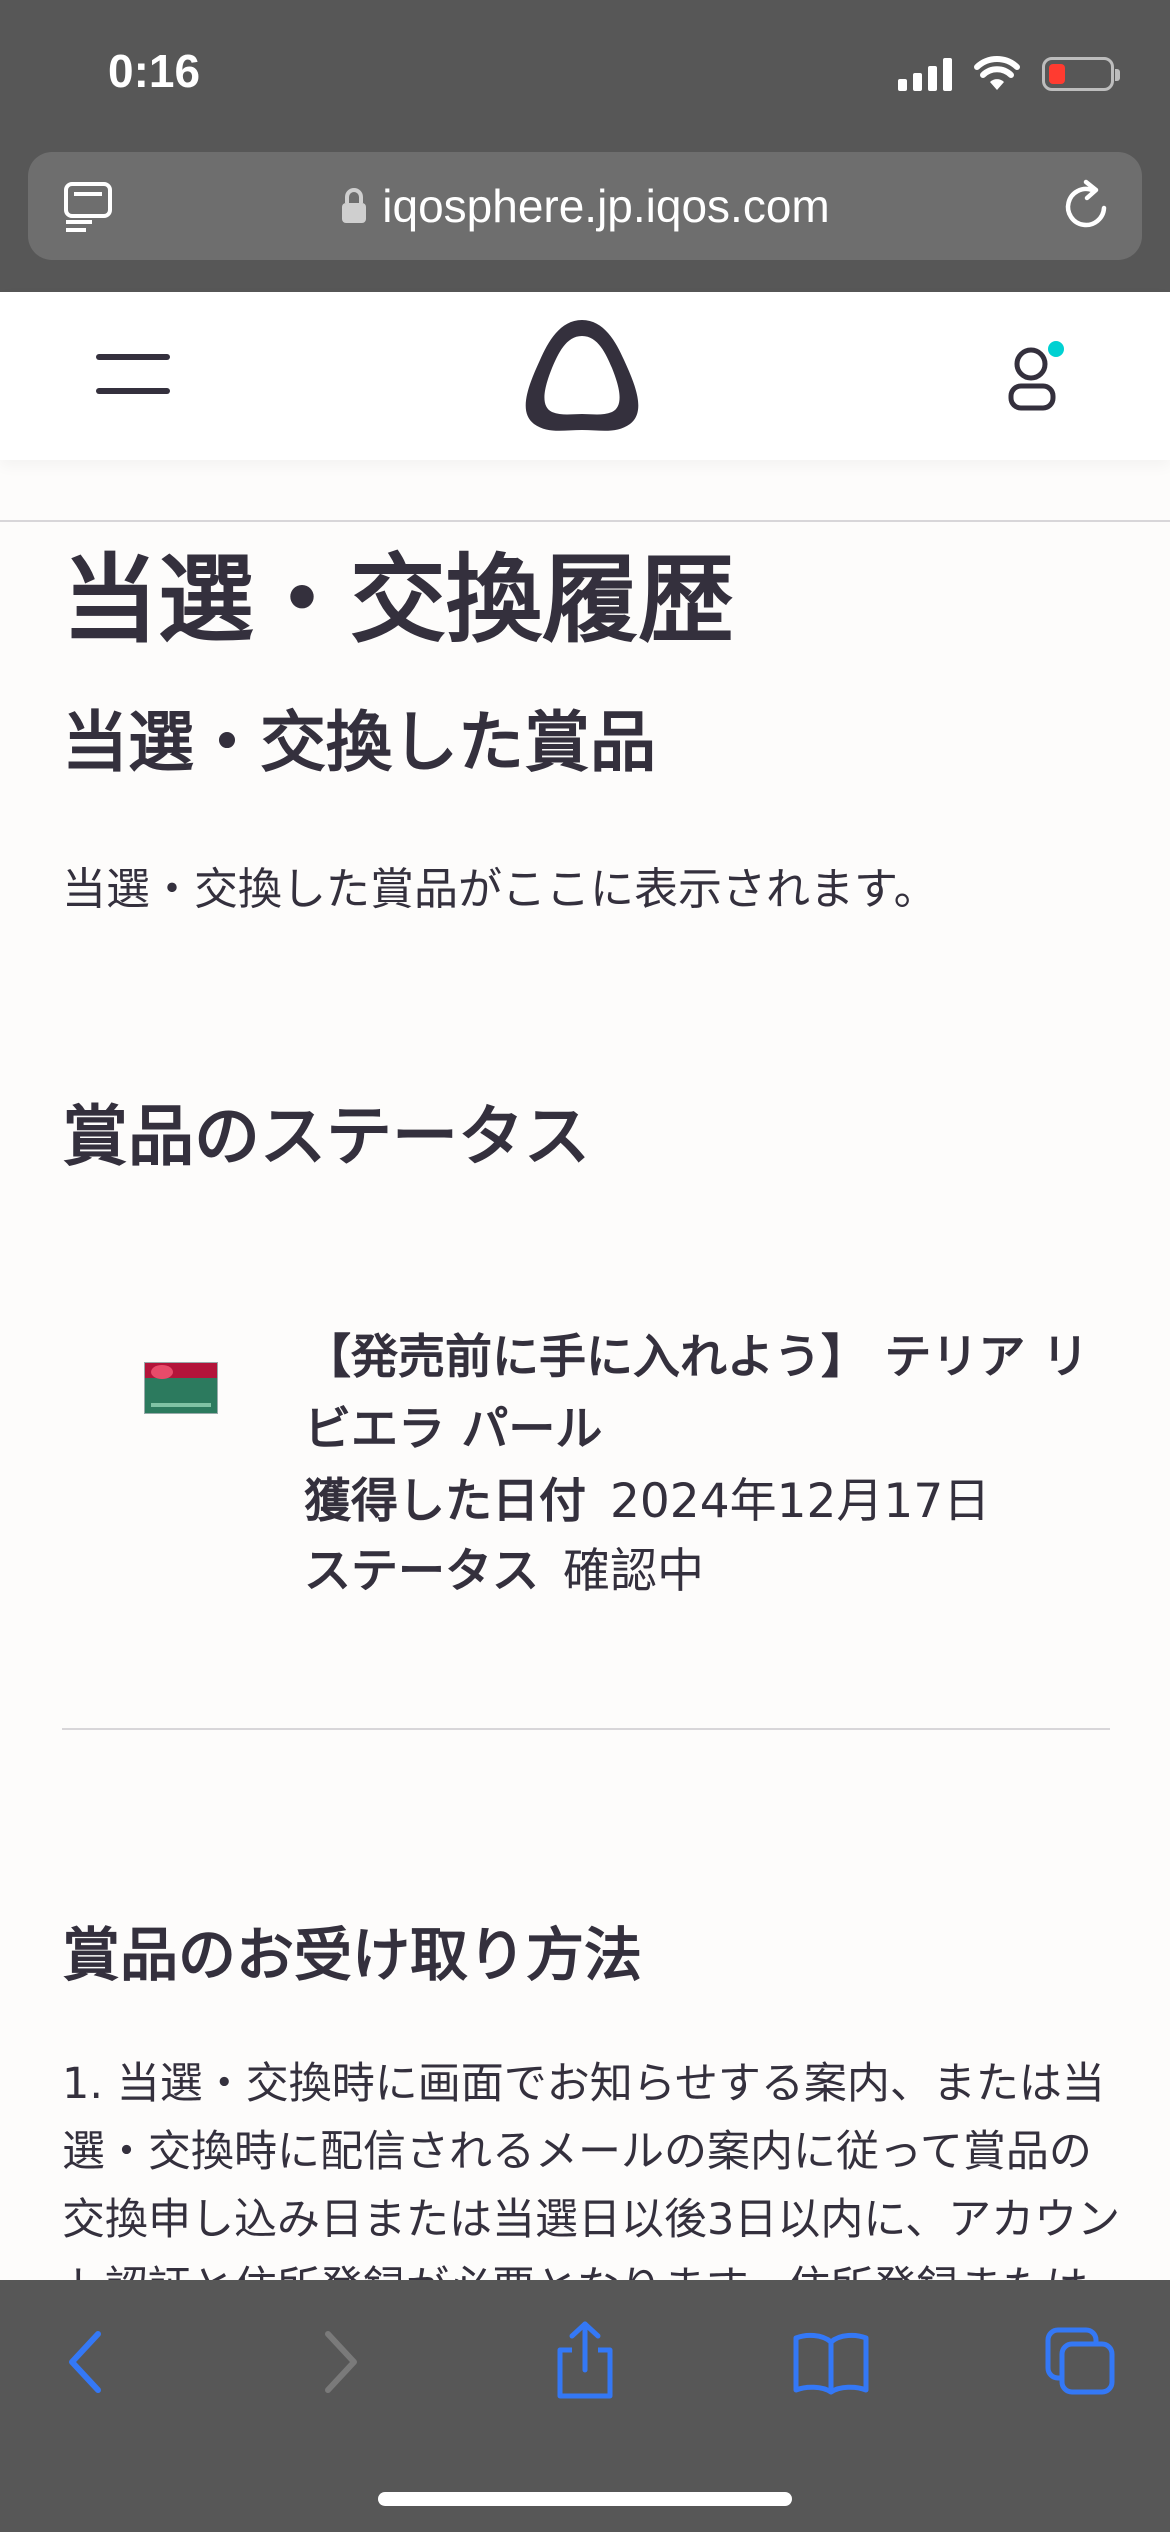  Describe the element at coordinates (1087, 206) in the screenshot. I see `reload-icon` at that location.